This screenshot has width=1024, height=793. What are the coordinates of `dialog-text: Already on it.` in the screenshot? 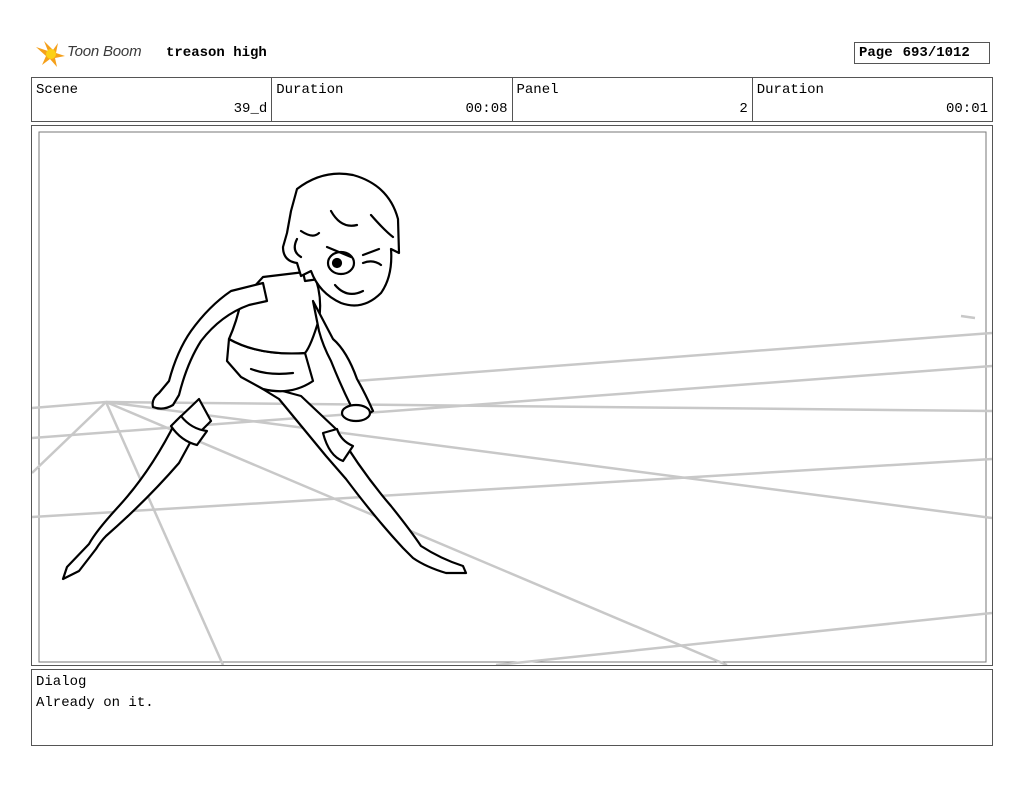 It's located at (95, 703).